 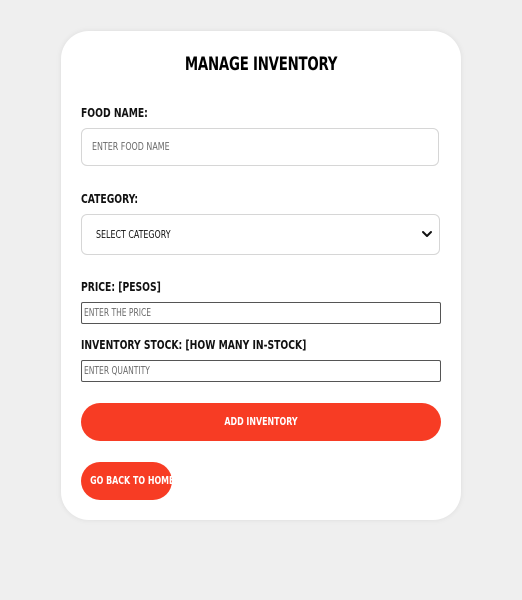 I want to click on add-inventory-label: ADD INVENTORY, so click(x=261, y=421).